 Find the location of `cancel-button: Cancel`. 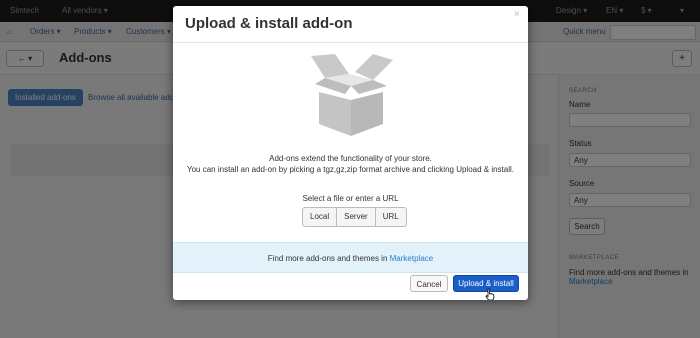

cancel-button: Cancel is located at coordinates (429, 283).